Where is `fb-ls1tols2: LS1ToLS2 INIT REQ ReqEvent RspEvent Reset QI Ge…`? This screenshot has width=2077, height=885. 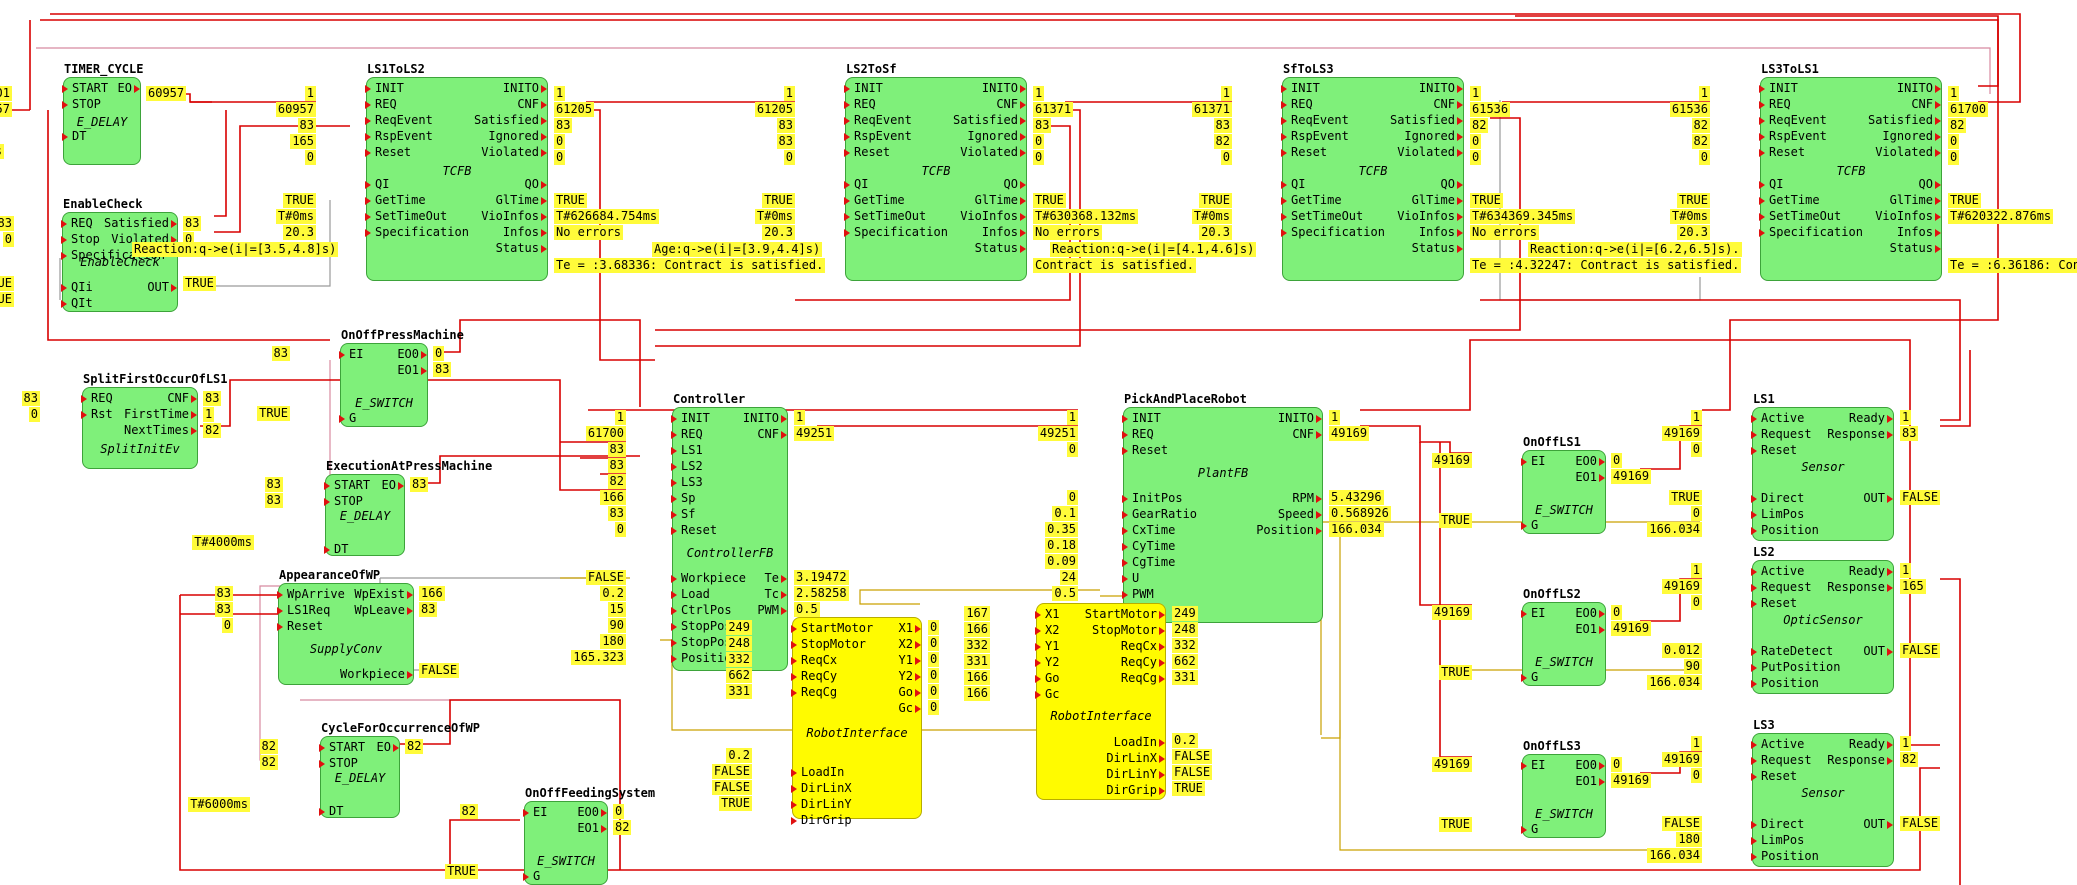
fb-ls1tols2: LS1ToLS2 INIT REQ ReqEvent RspEvent Reset QI Ge… is located at coordinates (456, 171).